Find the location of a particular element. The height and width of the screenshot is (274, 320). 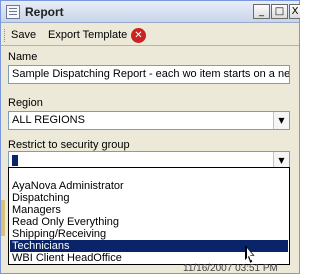

region-selected-value: ALL REGIONS is located at coordinates (48, 120).